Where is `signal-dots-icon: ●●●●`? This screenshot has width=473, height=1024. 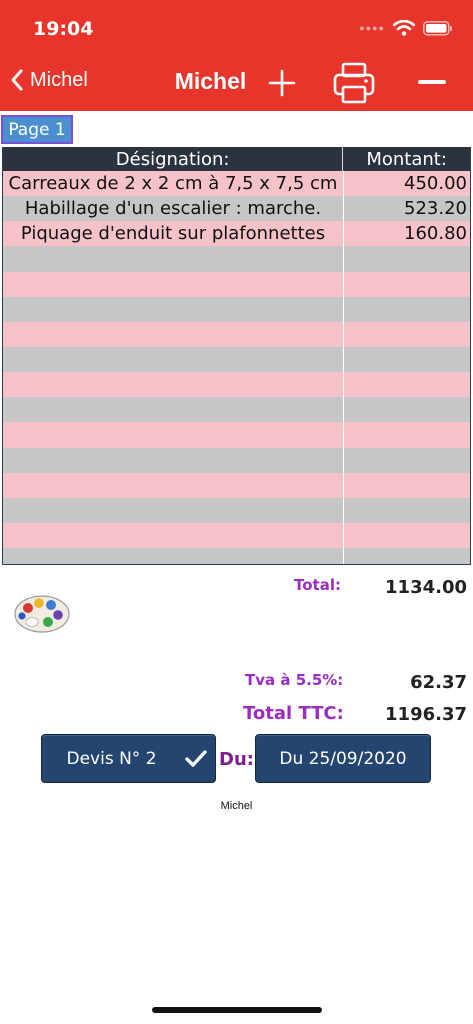
signal-dots-icon: ●●●● is located at coordinates (372, 28).